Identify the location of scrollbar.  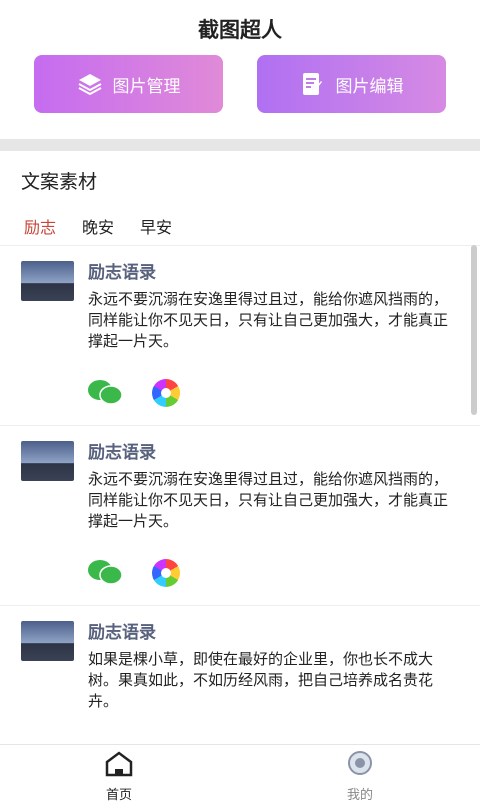
(474, 330).